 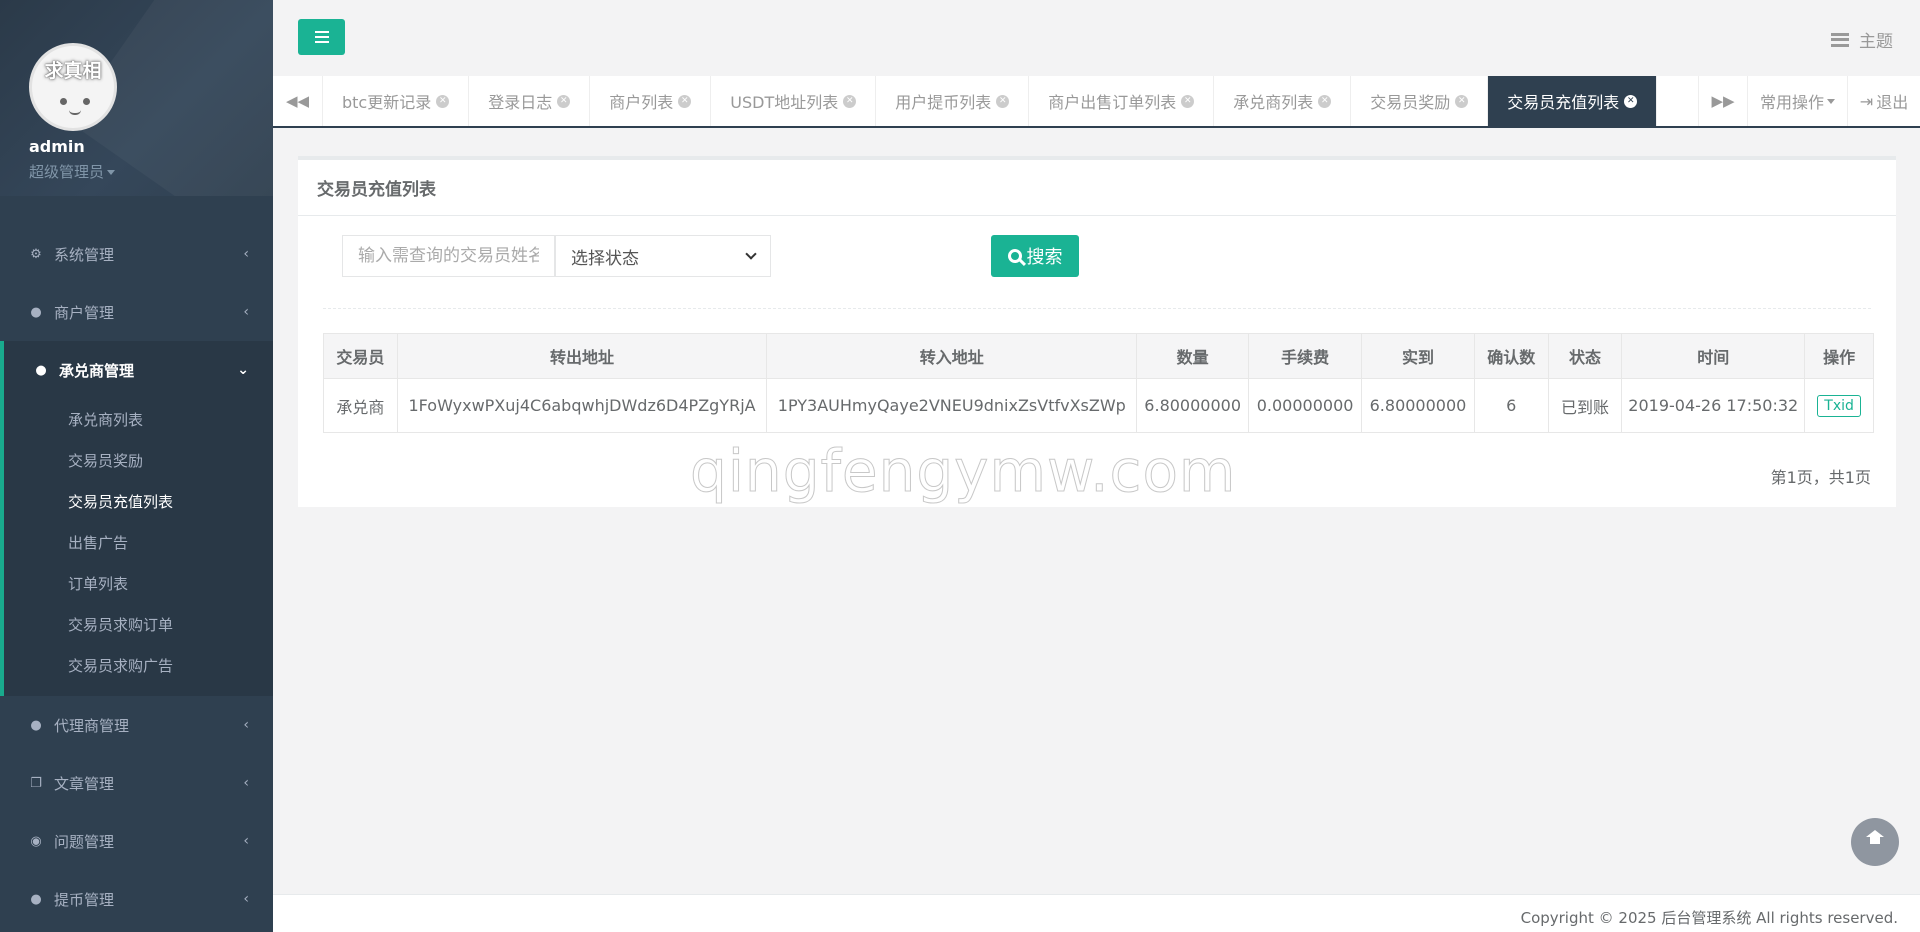 I want to click on tab-scroll-forward-button: ▶▶, so click(x=1723, y=101).